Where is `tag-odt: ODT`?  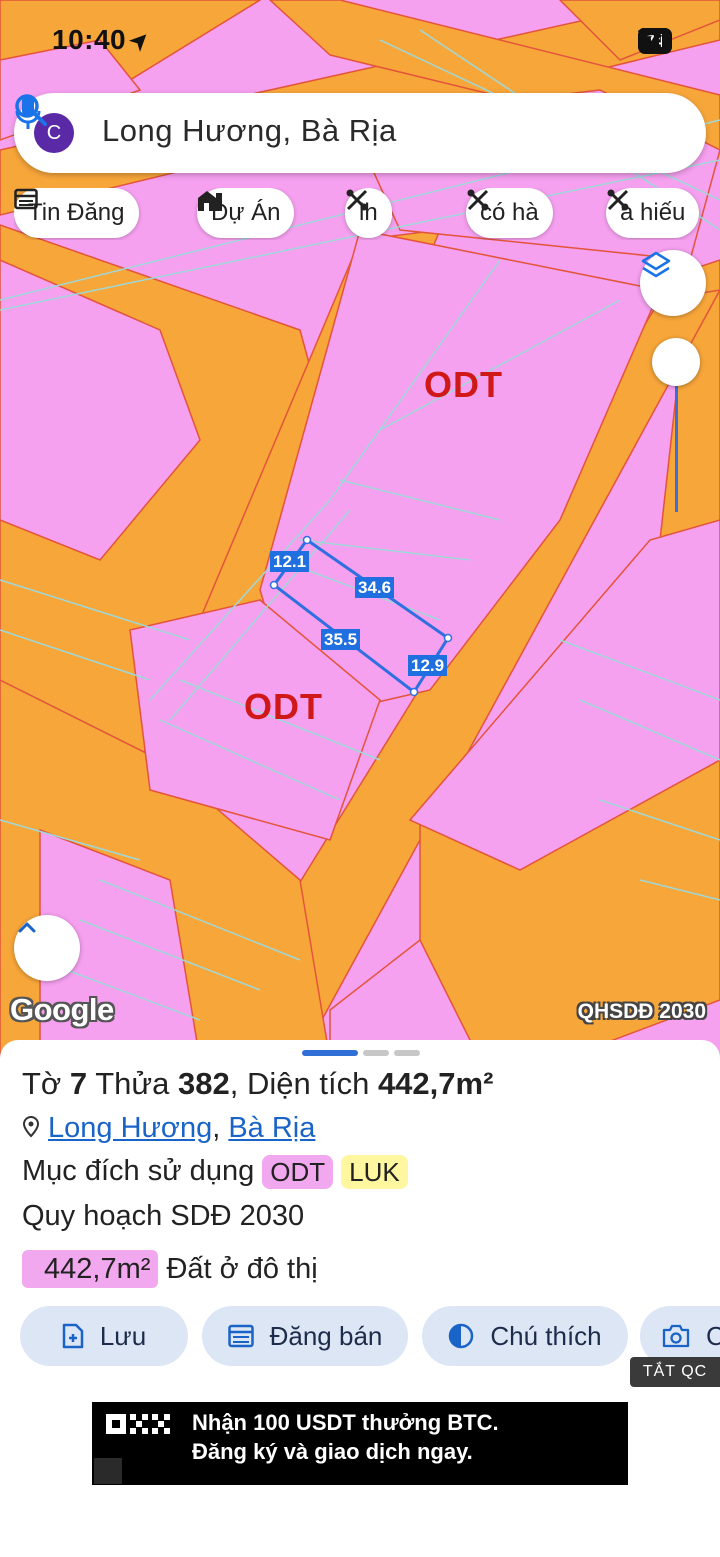 tag-odt: ODT is located at coordinates (298, 1172).